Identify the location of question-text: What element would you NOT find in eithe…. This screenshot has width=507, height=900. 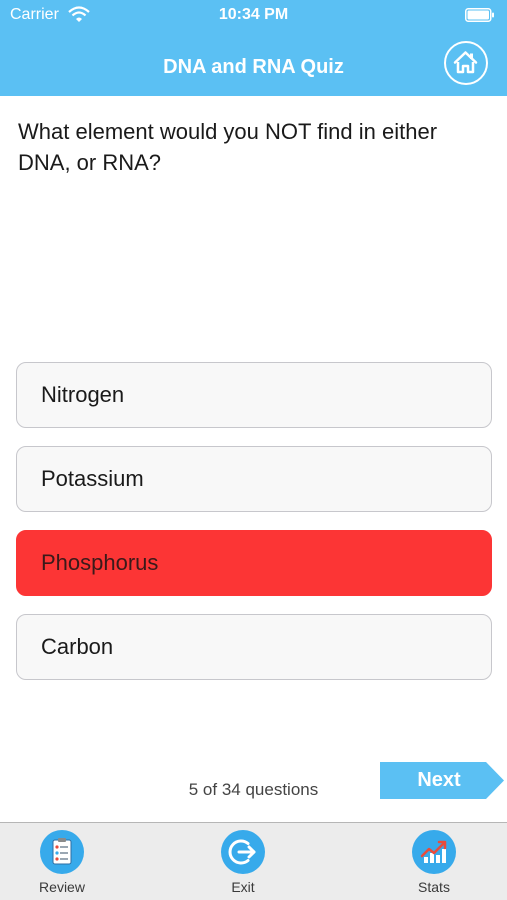
(228, 147).